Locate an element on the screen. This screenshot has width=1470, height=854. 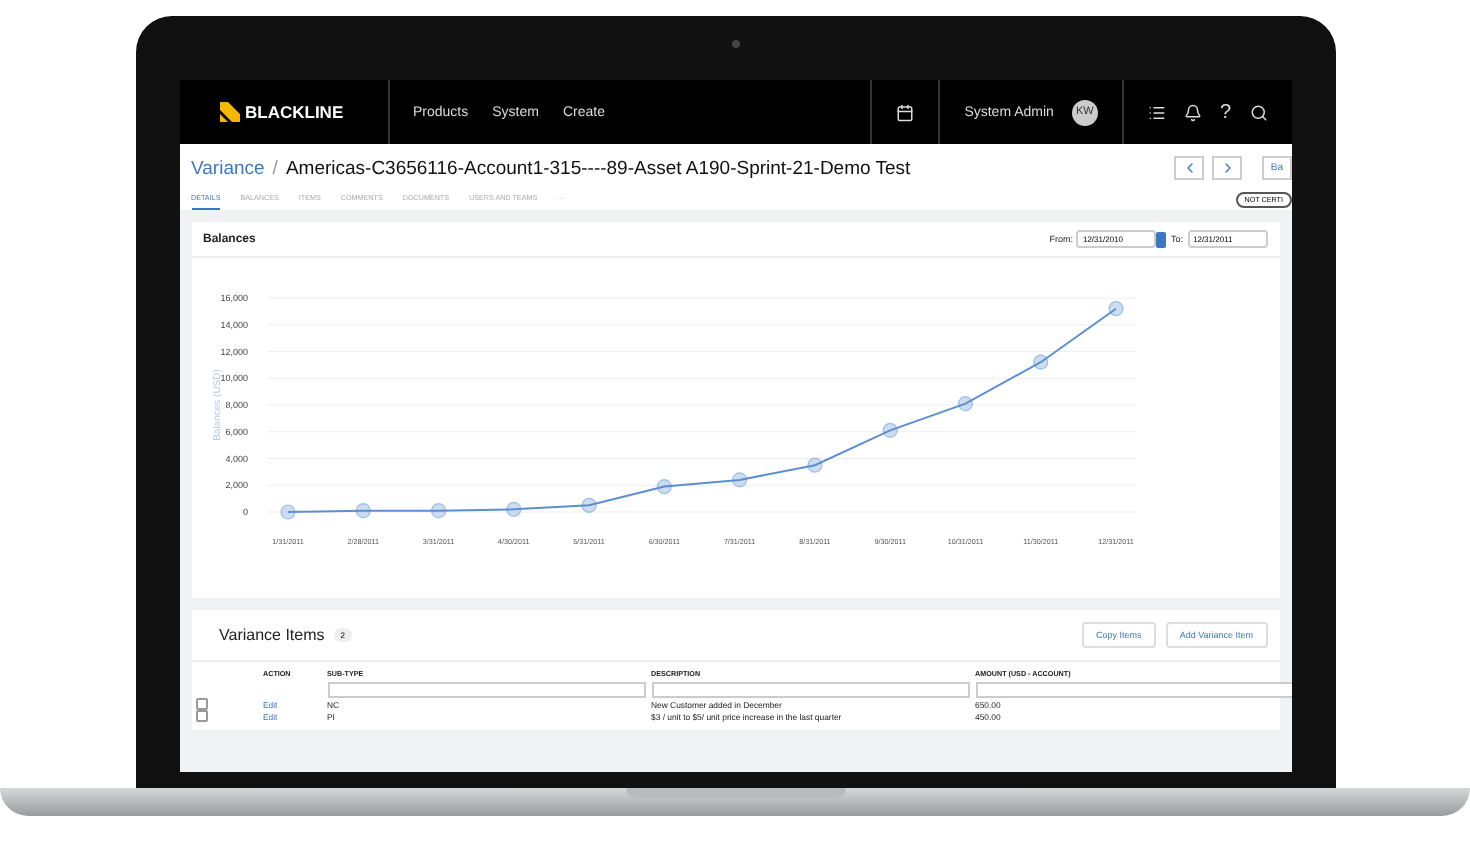
calendar-icon is located at coordinates (905, 112).